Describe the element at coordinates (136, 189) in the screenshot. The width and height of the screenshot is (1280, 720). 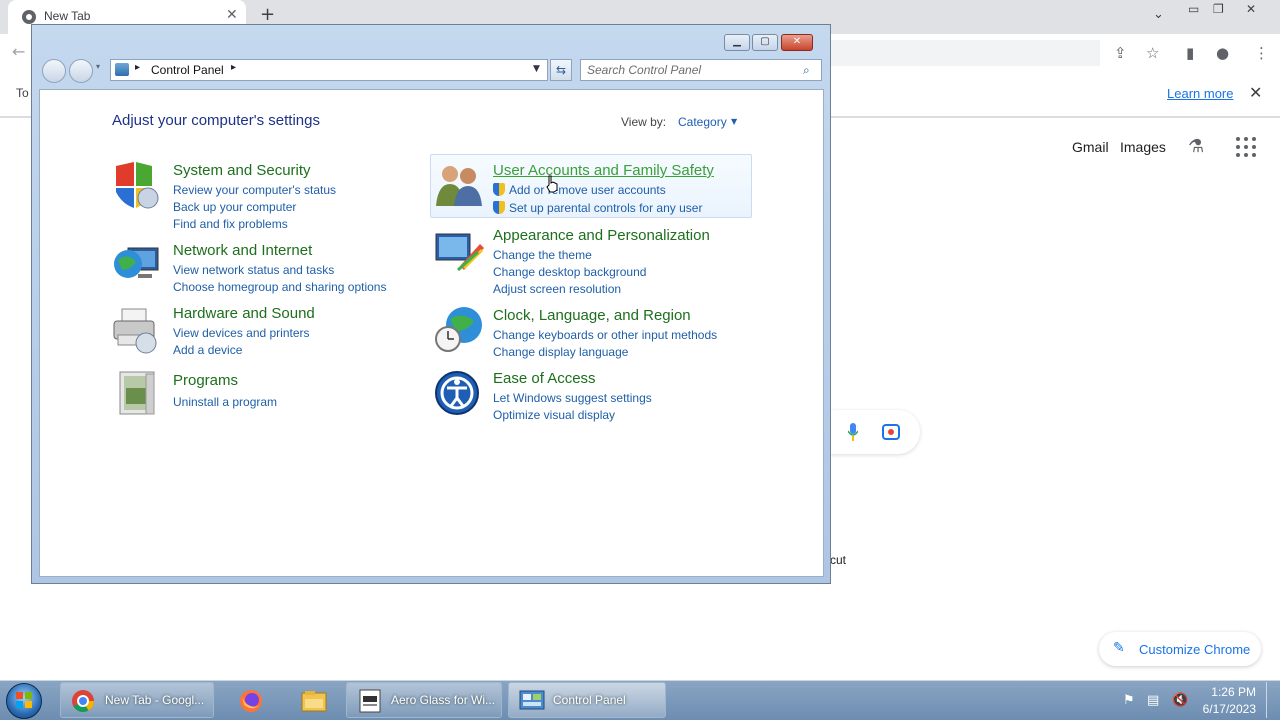
I see `shield-icon` at that location.